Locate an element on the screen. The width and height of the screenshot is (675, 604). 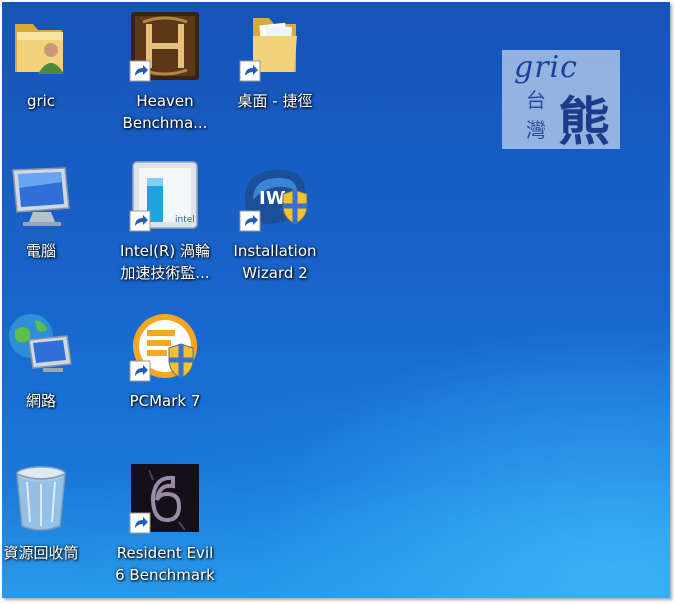
desktop-icon-desktop-shortcut: 桌面 - 捷徑 is located at coordinates (275, 61).